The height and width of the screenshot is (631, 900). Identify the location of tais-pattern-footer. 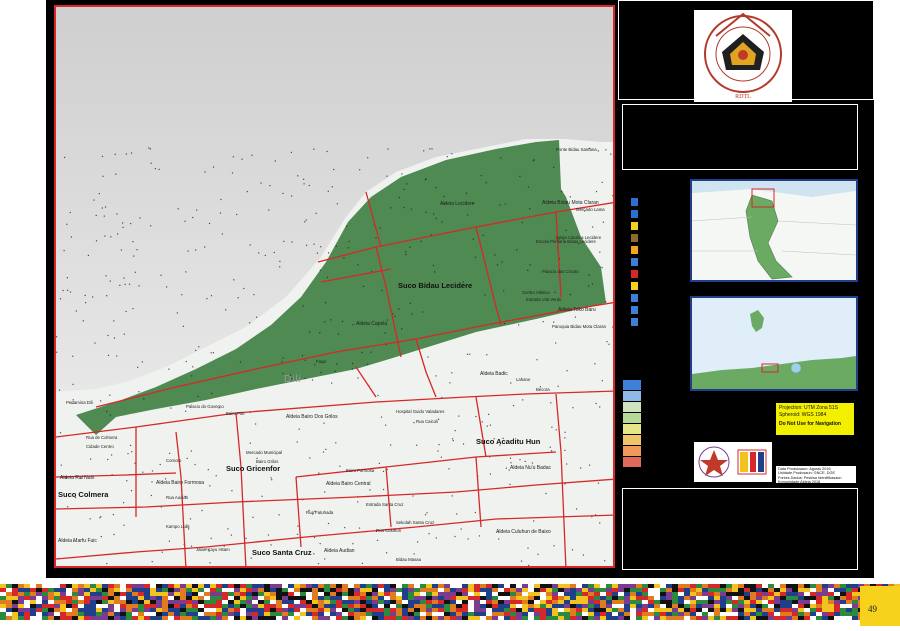
(450, 603).